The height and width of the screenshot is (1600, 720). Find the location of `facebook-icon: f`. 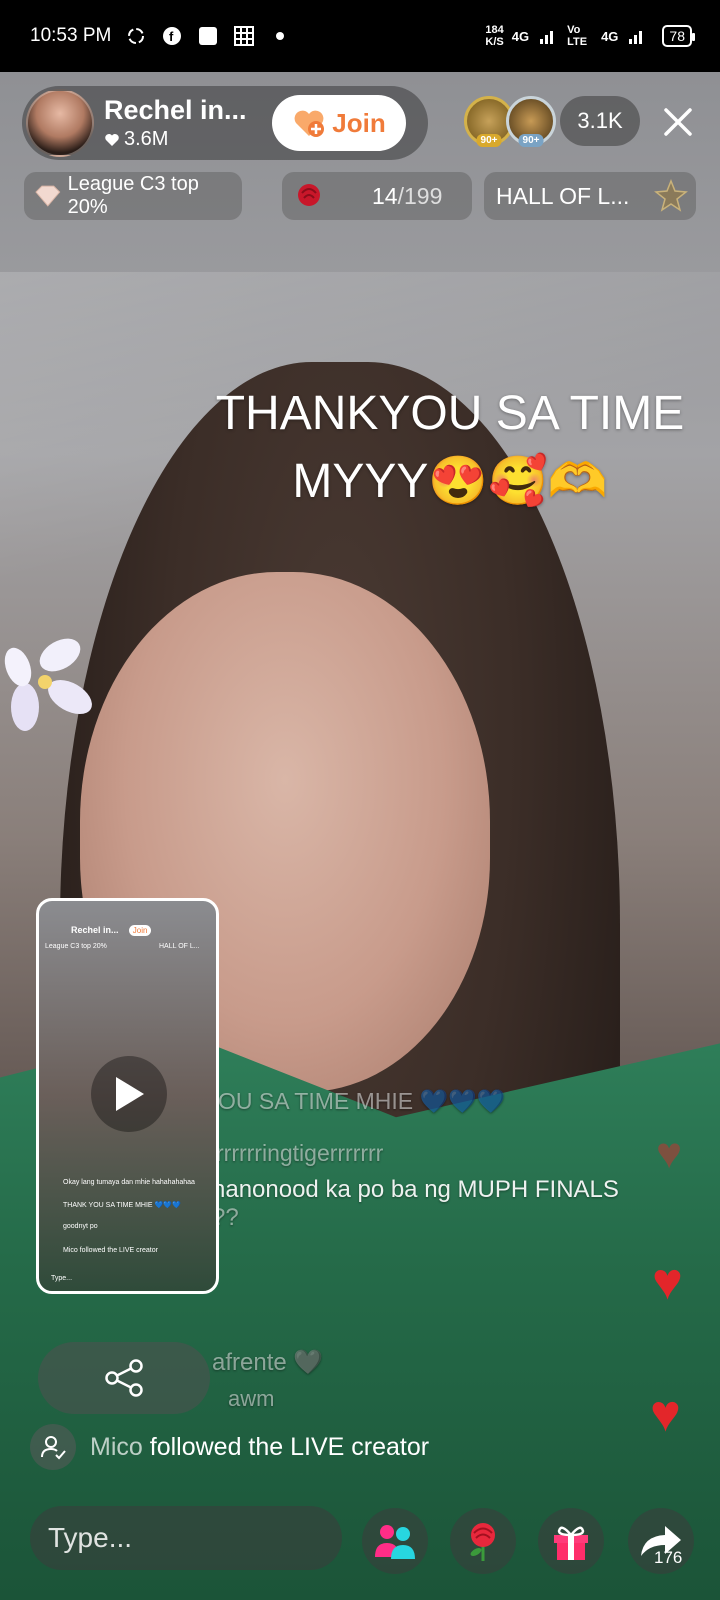

facebook-icon: f is located at coordinates (172, 36).